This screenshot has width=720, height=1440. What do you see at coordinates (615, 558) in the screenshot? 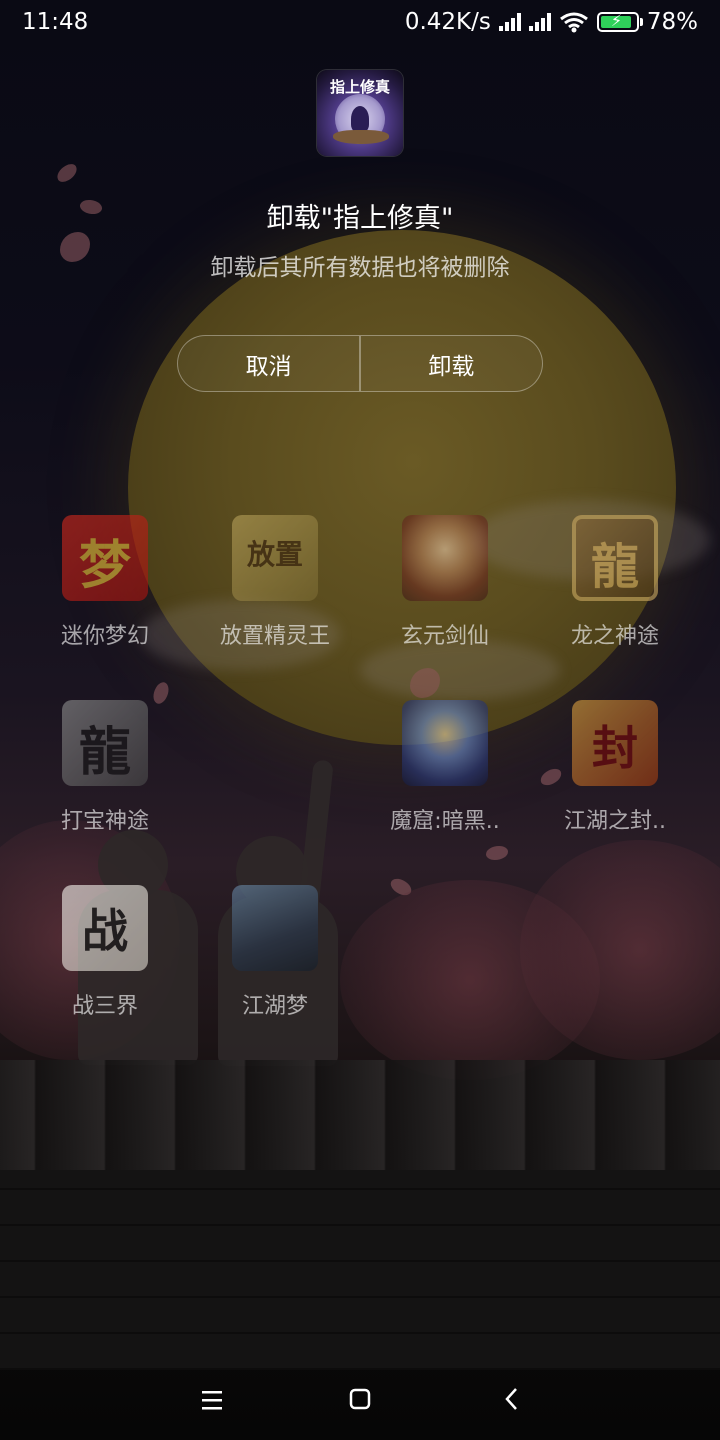
I see `long-shentu-icon: 龍` at bounding box center [615, 558].